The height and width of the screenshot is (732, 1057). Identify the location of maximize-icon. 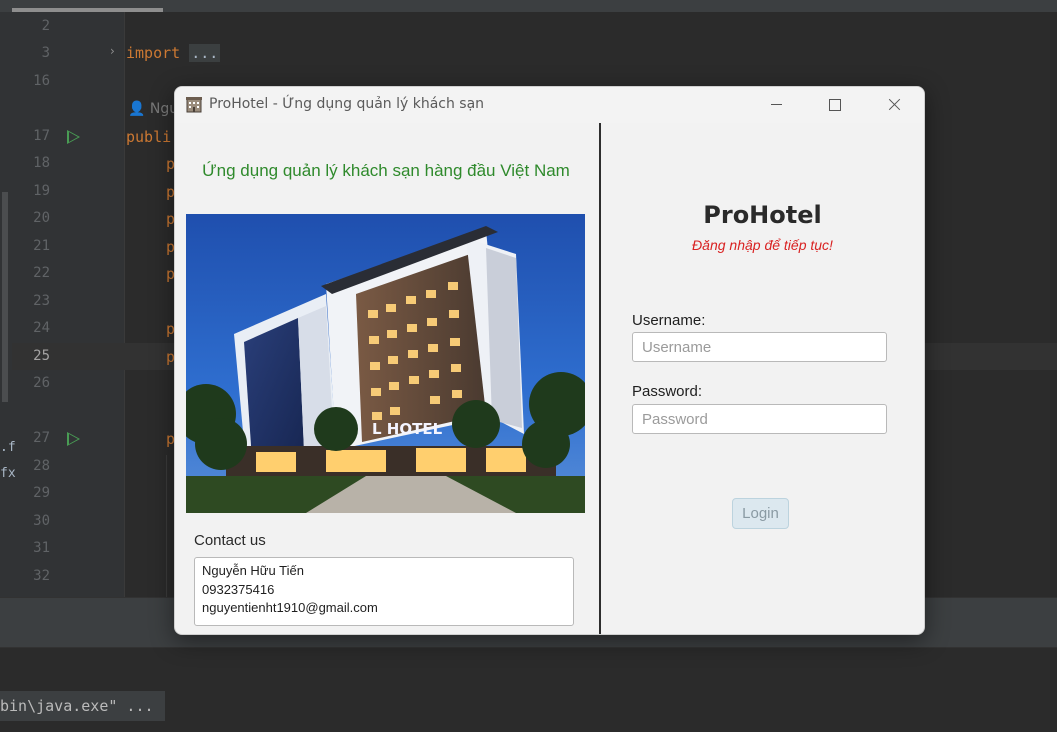
(835, 105).